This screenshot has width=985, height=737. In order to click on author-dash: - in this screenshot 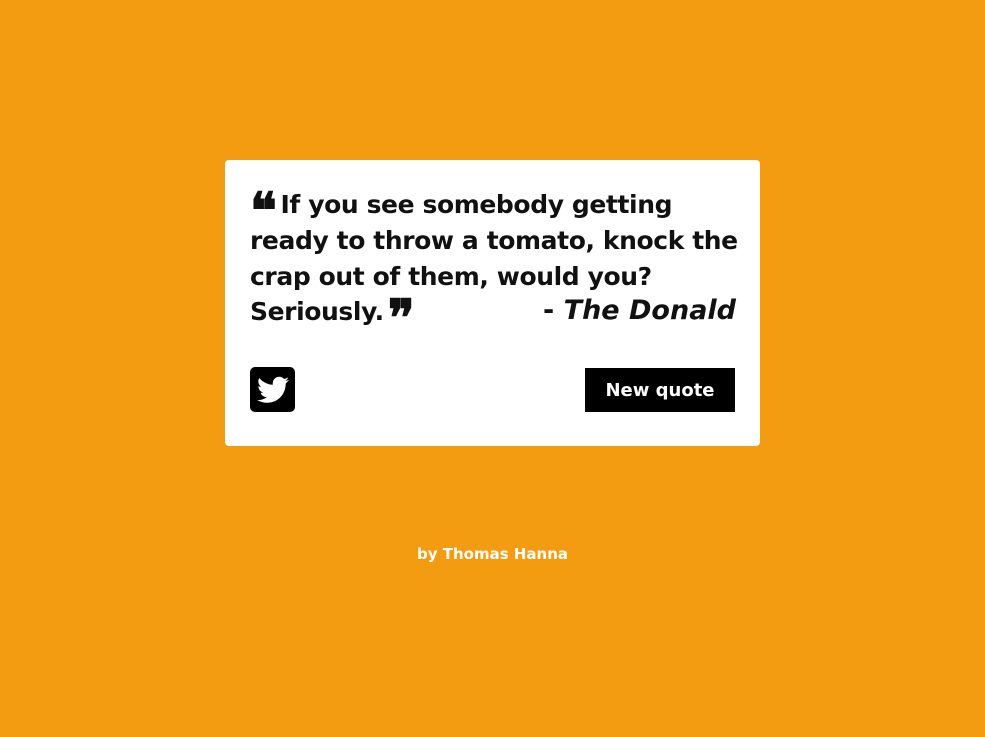, I will do `click(553, 310)`.